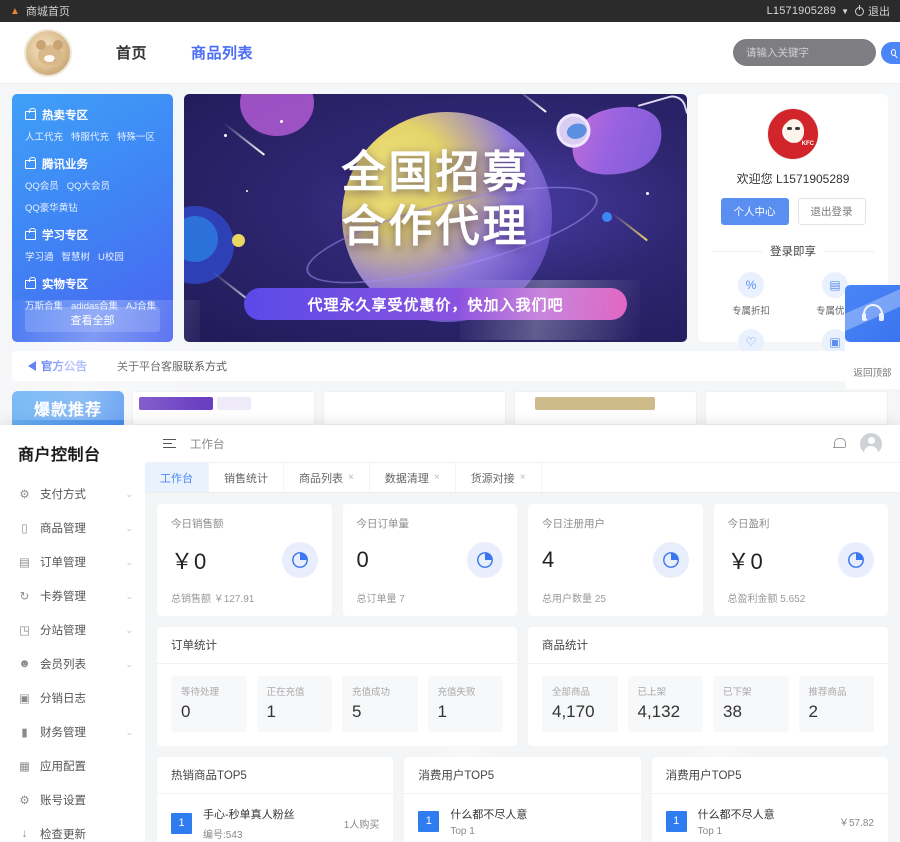  What do you see at coordinates (88, 185) in the screenshot?
I see `category-sub: QQ大会员` at bounding box center [88, 185].